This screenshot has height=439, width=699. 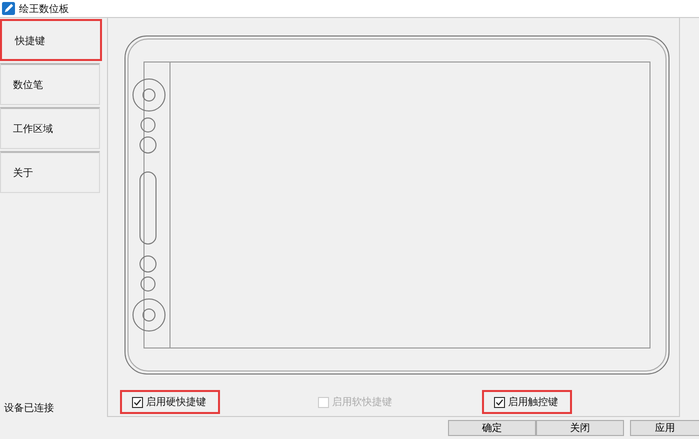 What do you see at coordinates (50, 172) in the screenshot?
I see `sidebar-tab: 关于` at bounding box center [50, 172].